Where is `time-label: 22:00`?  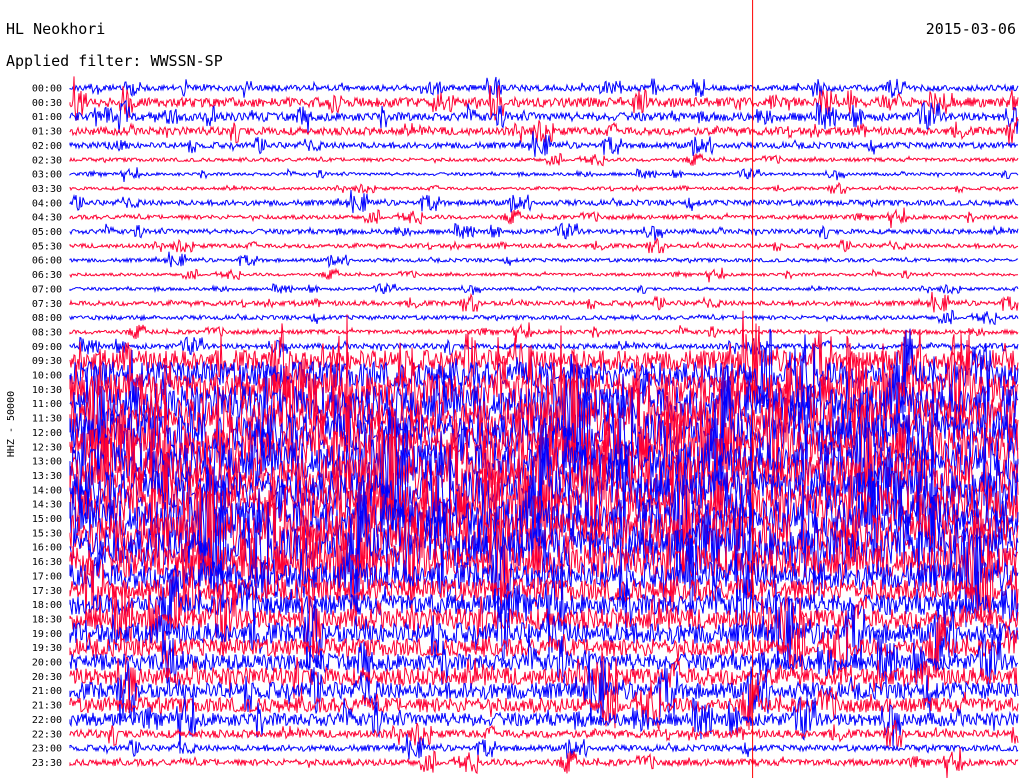 time-label: 22:00 is located at coordinates (47, 720).